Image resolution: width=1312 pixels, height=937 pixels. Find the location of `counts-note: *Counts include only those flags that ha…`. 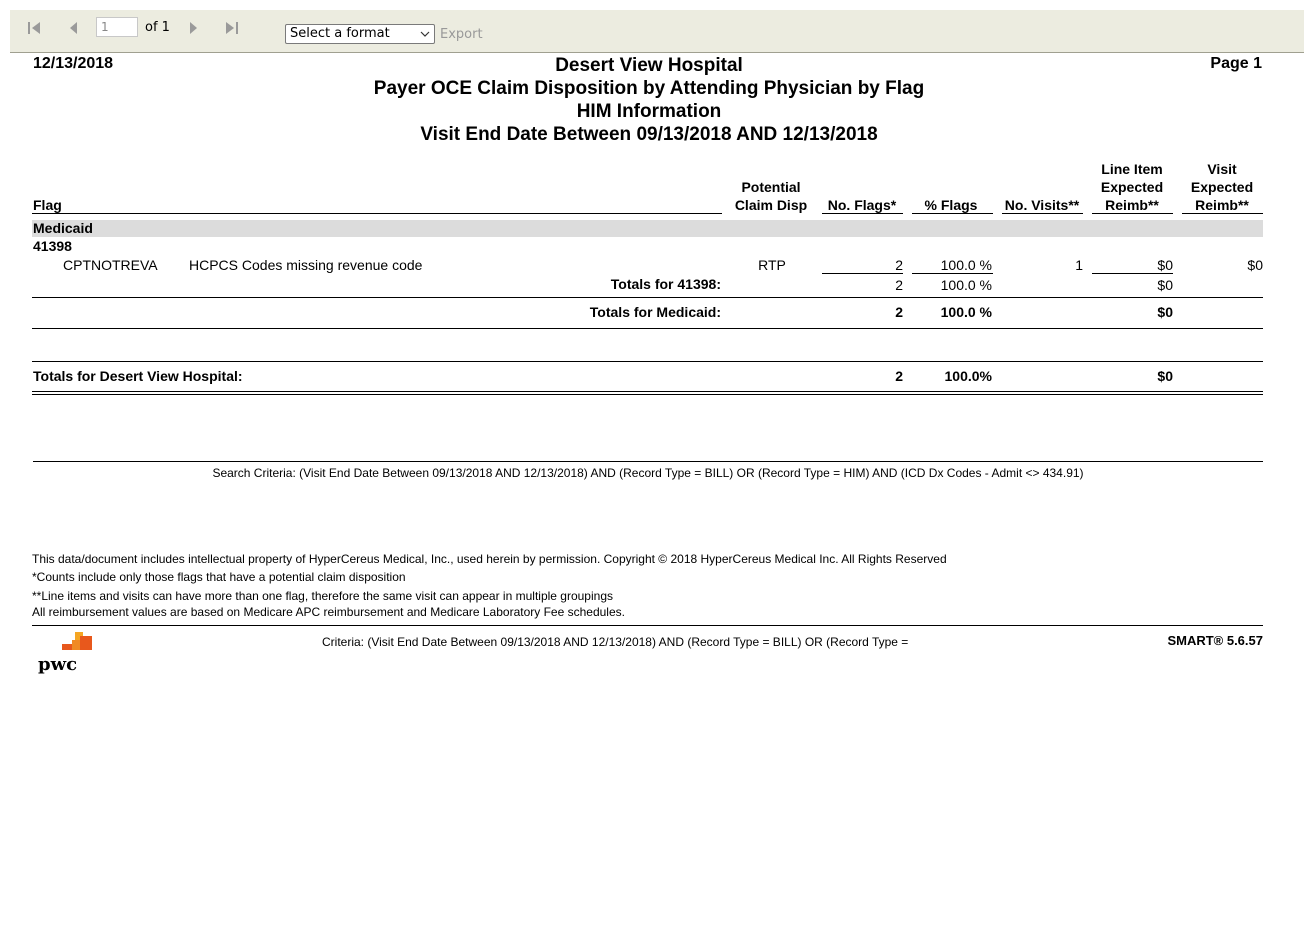

counts-note: *Counts include only those flags that ha… is located at coordinates (219, 577).